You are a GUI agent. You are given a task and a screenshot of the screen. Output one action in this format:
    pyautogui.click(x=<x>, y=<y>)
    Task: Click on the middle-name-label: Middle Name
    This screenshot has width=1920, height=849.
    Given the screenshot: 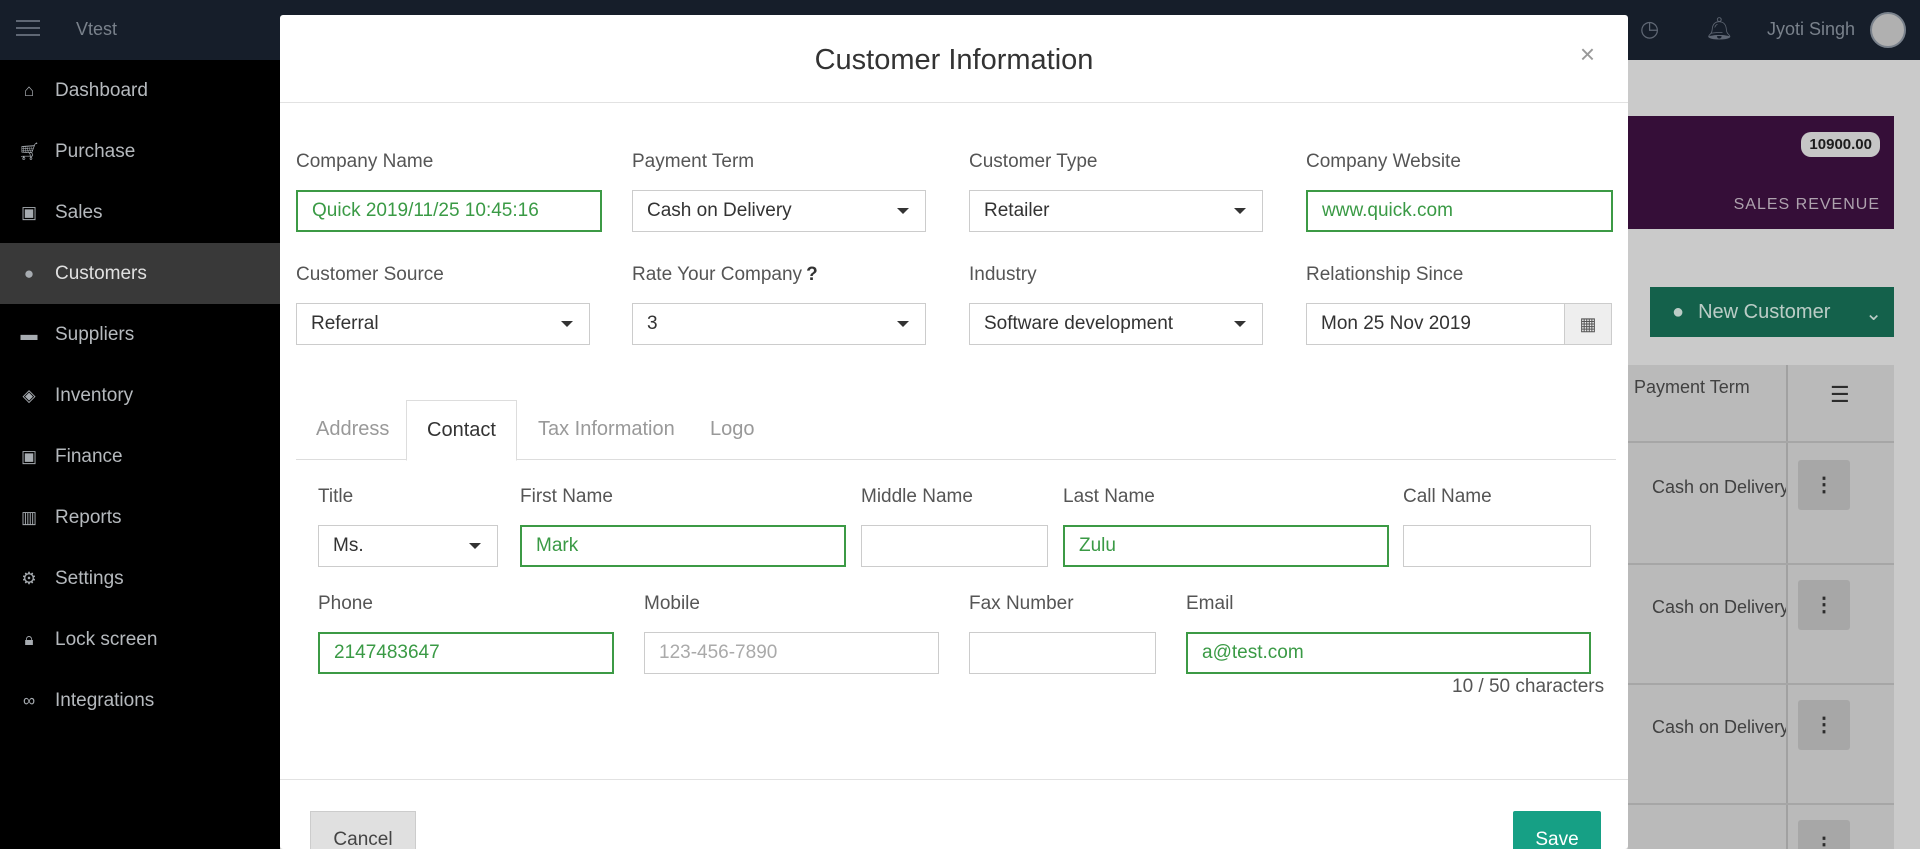 What is the action you would take?
    pyautogui.click(x=917, y=496)
    